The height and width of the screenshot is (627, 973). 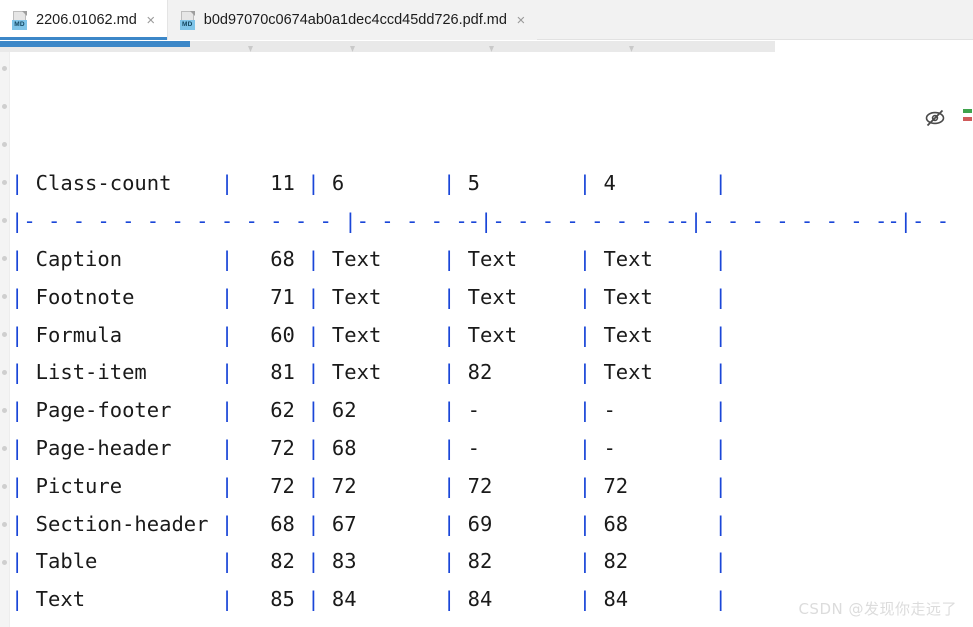 What do you see at coordinates (122, 599) in the screenshot?
I see `table-cell-label: Text` at bounding box center [122, 599].